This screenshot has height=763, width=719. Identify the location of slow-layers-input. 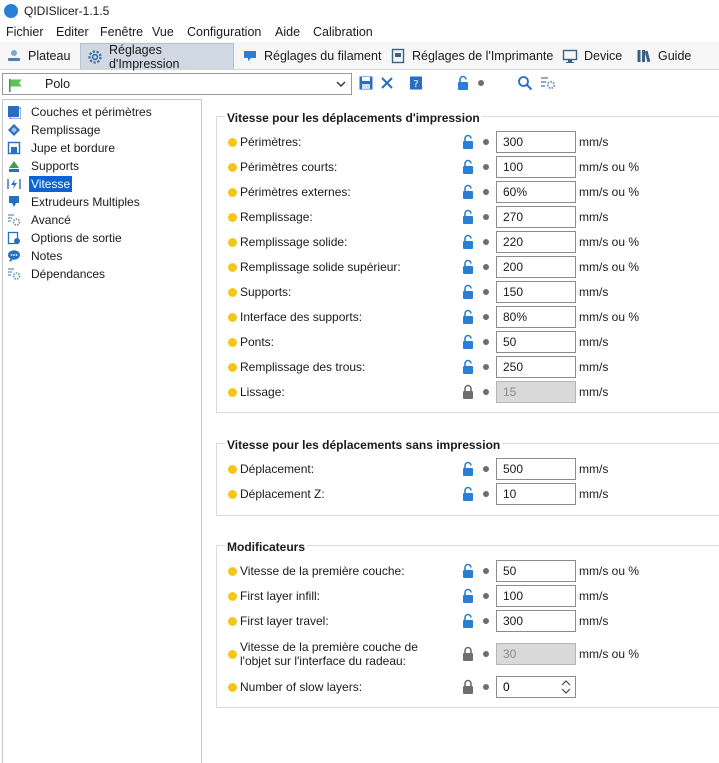
(527, 687).